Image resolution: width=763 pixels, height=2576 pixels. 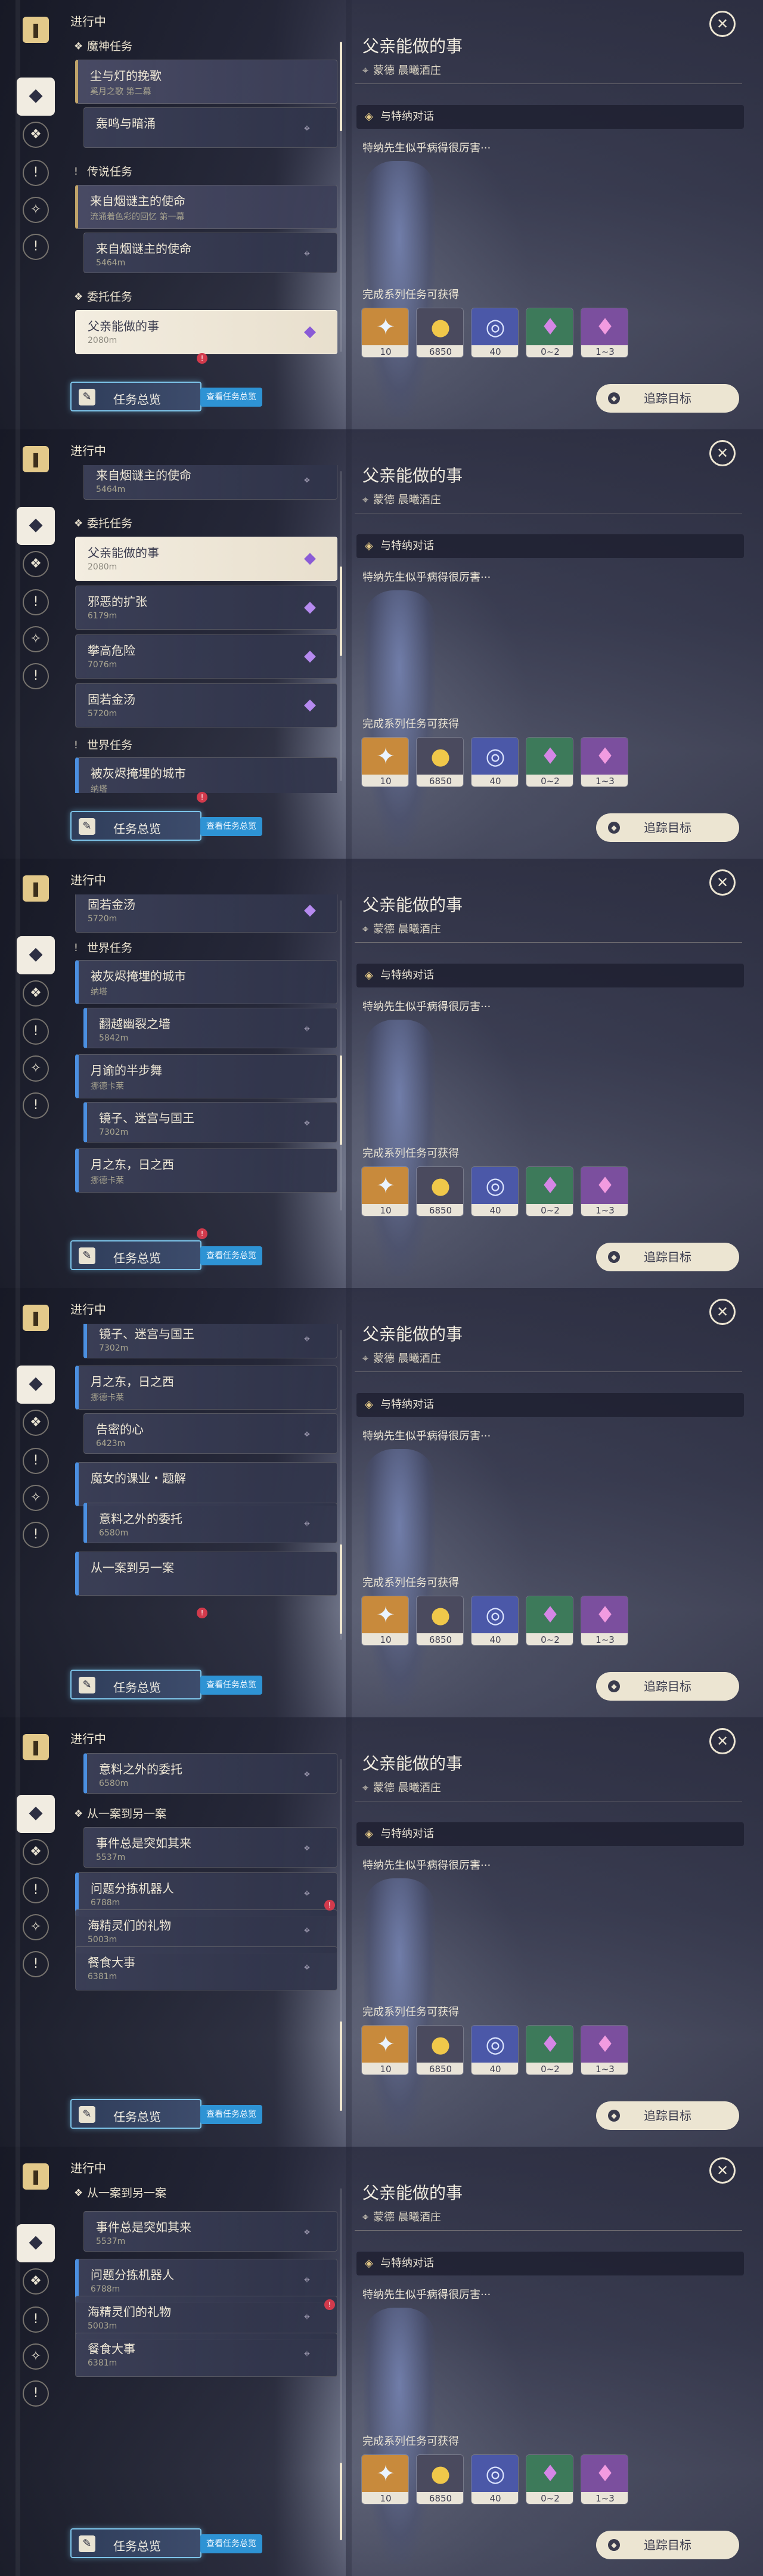 What do you see at coordinates (206, 705) in the screenshot?
I see `quest-item: 固若金汤 5720m ◆` at bounding box center [206, 705].